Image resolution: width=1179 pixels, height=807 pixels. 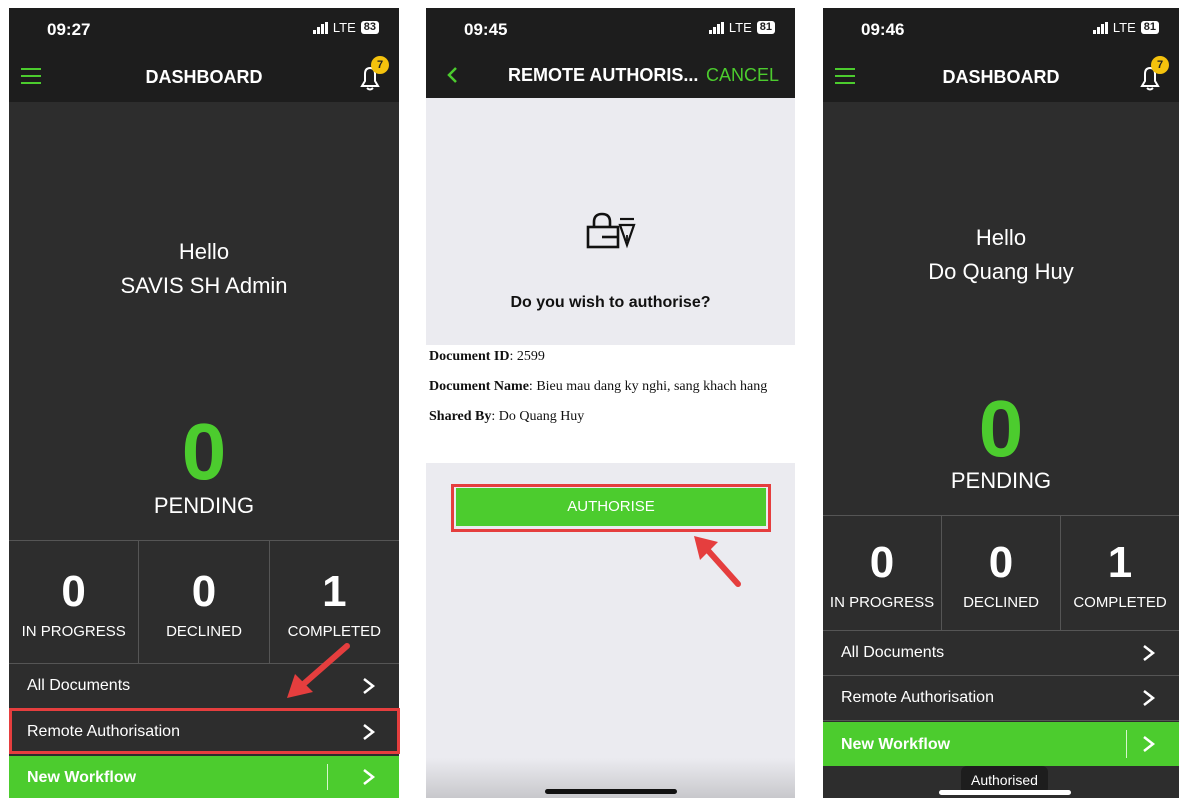 I want to click on status-bar: 09:46 LTE 81, so click(x=1001, y=30).